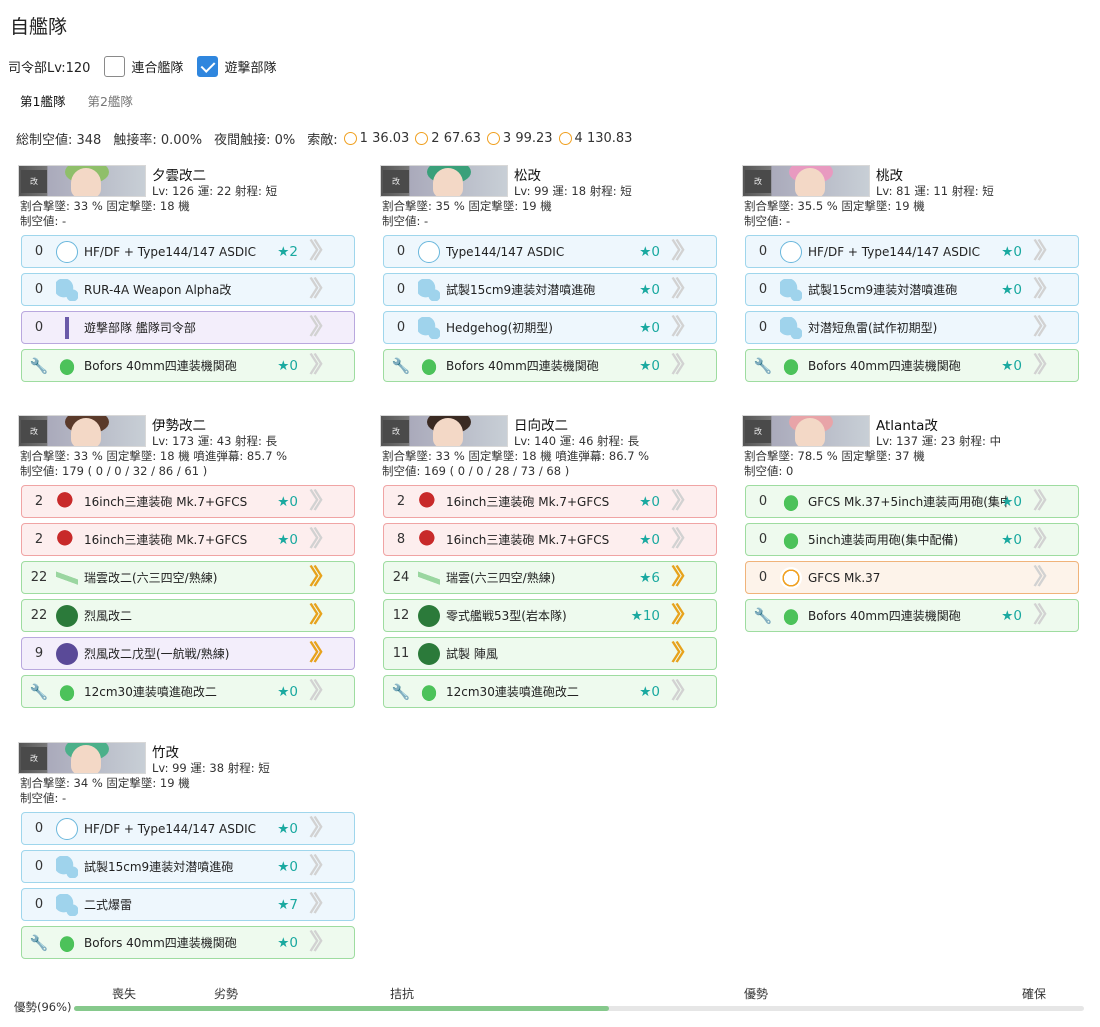 This screenshot has width=1100, height=1027. What do you see at coordinates (472, 654) in the screenshot?
I see `equip-name: 試製 陣風` at bounding box center [472, 654].